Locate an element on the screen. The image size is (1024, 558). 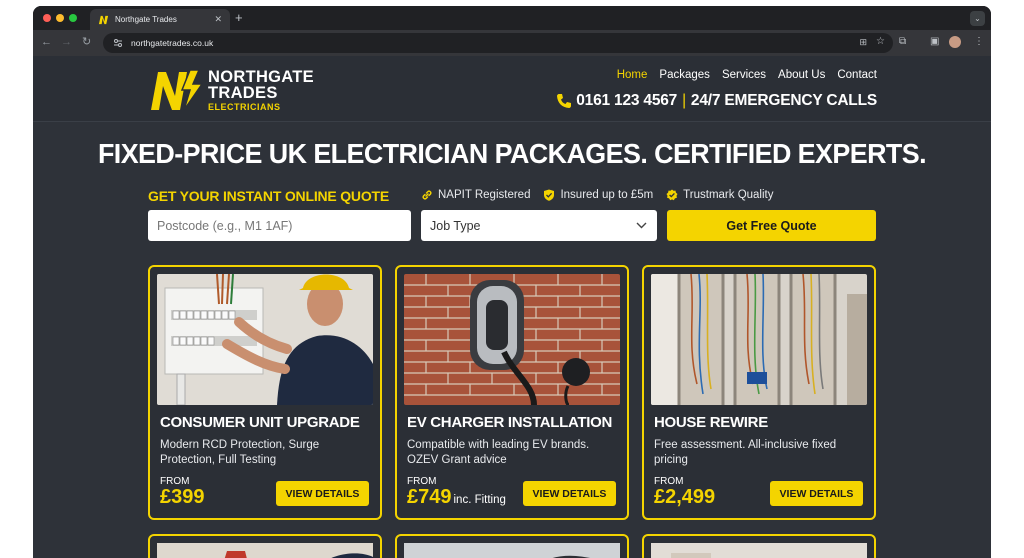
badge-check-icon is located at coordinates (672, 195).